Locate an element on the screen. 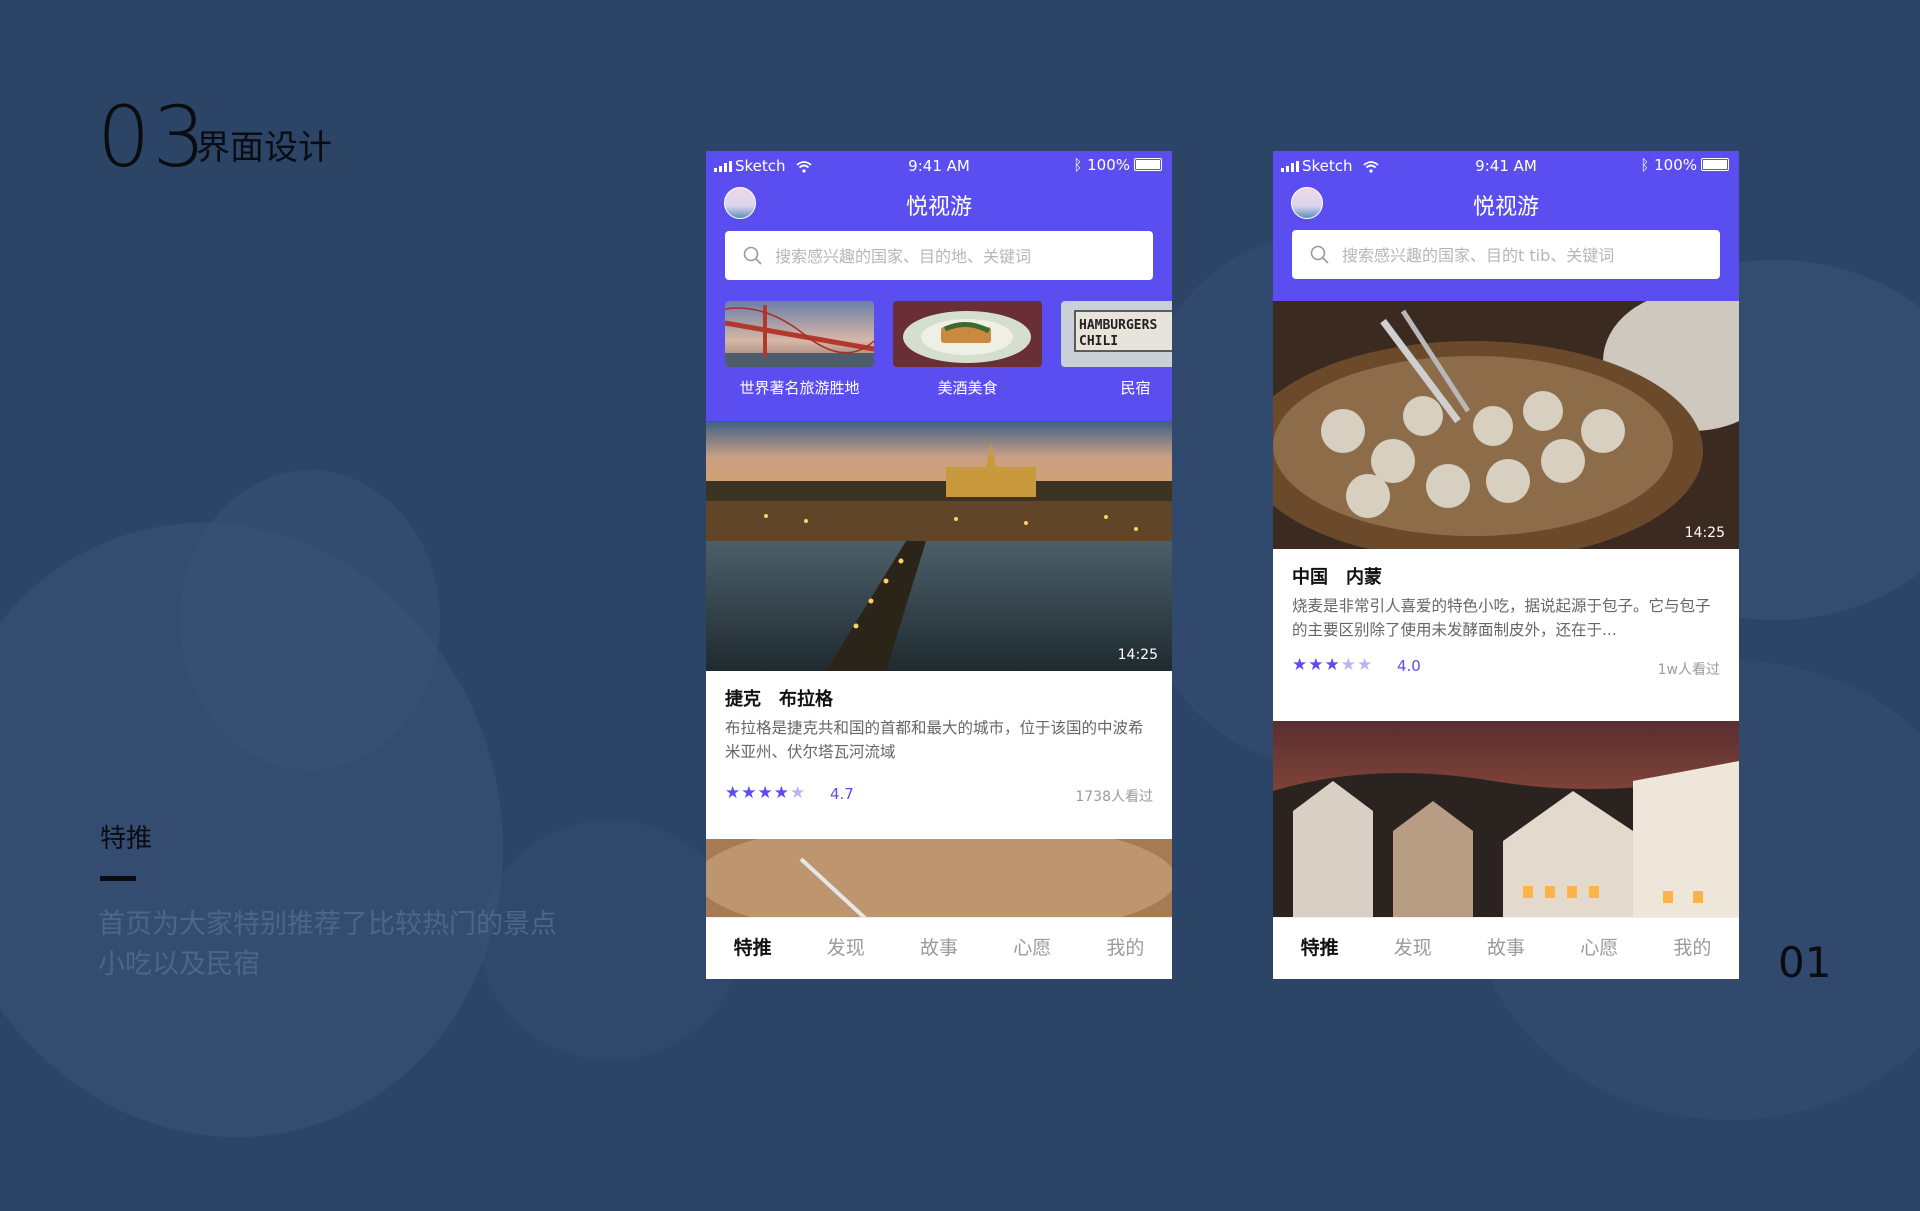 The width and height of the screenshot is (1920, 1211). slide-number: 03 is located at coordinates (152, 137).